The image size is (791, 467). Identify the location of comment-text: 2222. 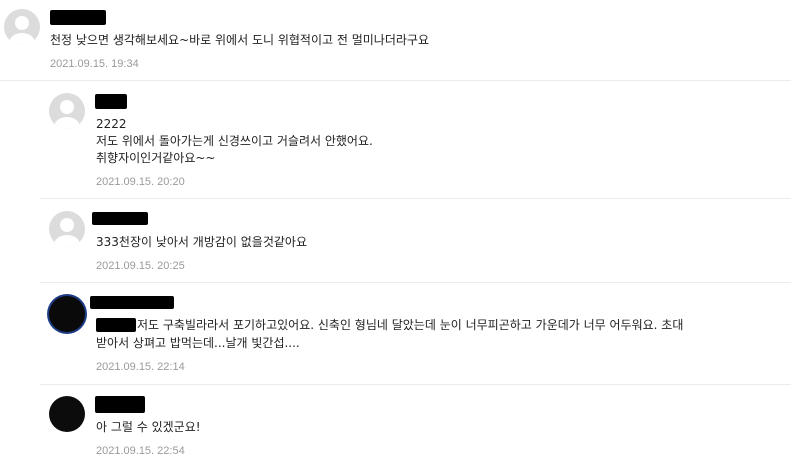
(111, 124).